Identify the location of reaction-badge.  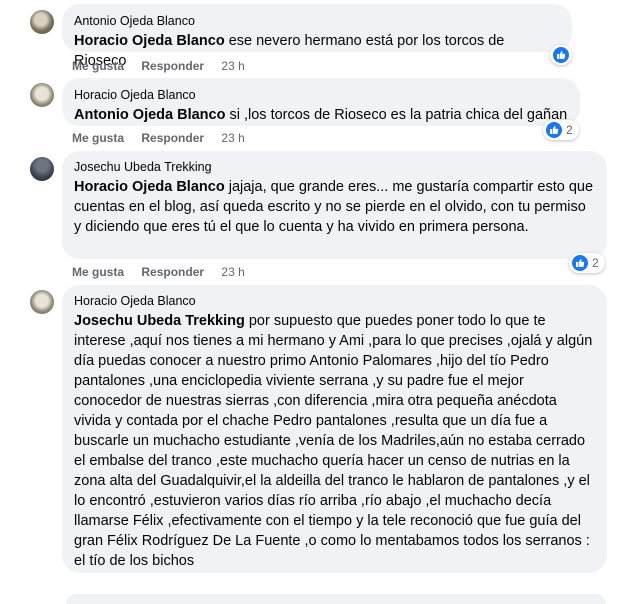
(561, 55).